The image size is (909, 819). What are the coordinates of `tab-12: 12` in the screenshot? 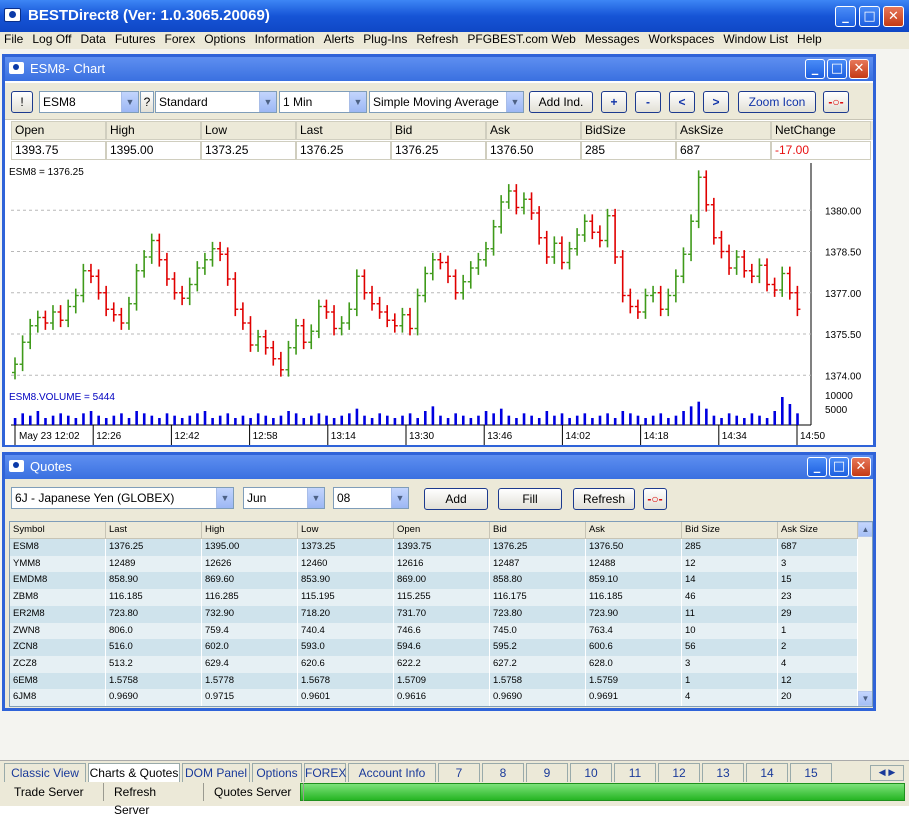 It's located at (679, 772).